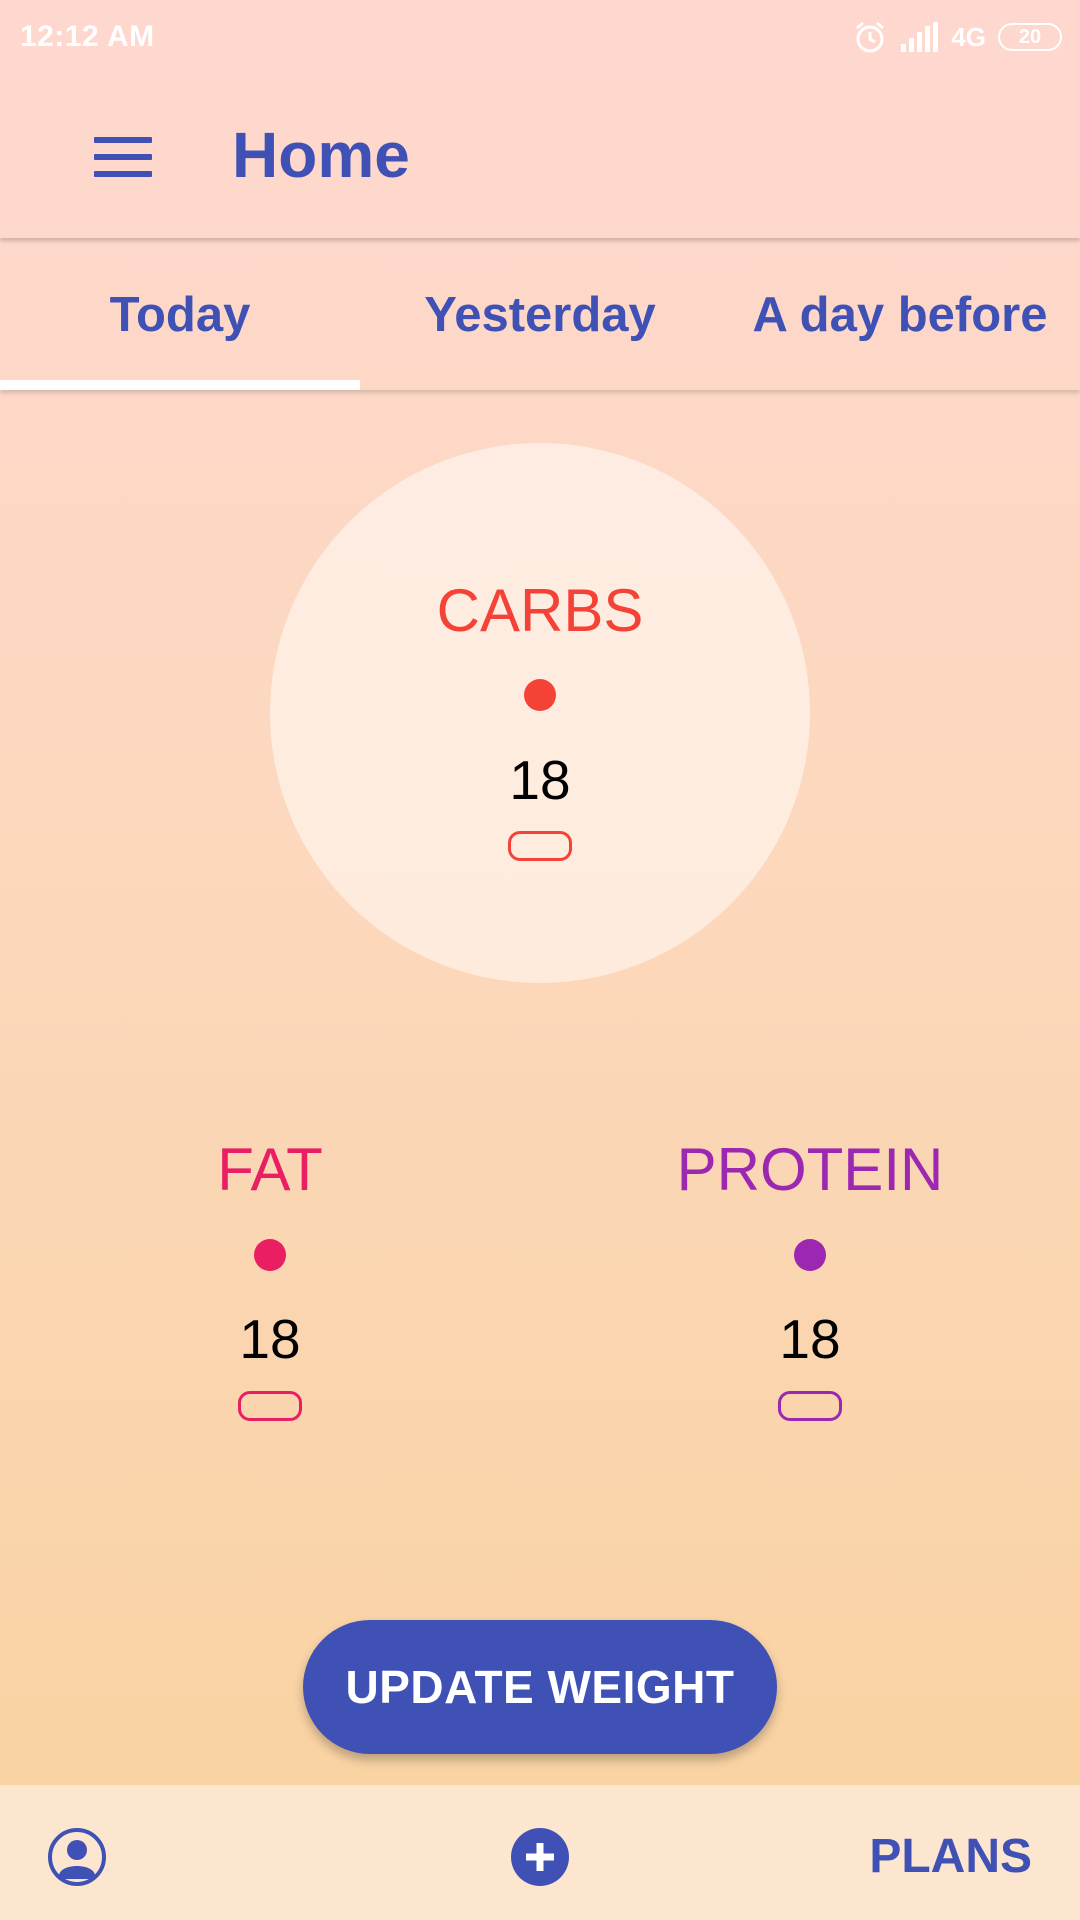 This screenshot has height=1920, width=1080. I want to click on carbs-circle, so click(540, 713).